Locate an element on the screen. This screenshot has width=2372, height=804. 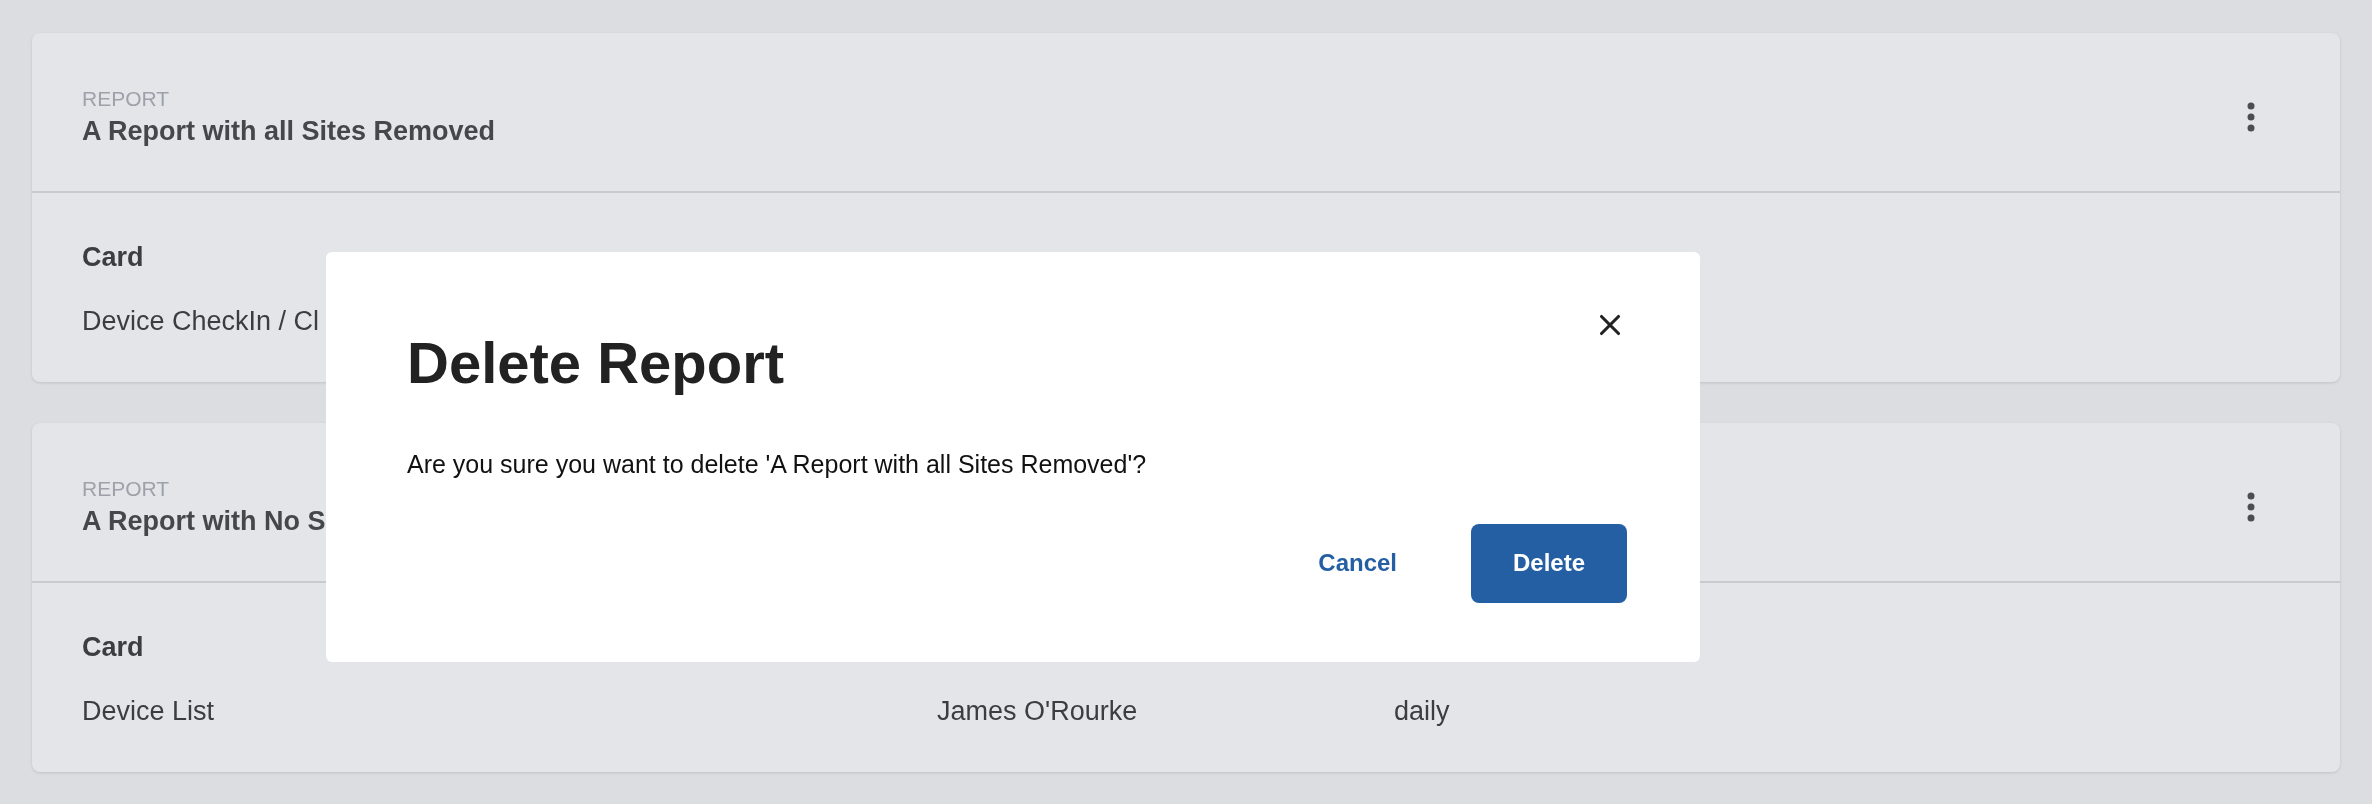
dialog-message: Are you sure you want to delete 'A Report with all Sites Removed'? is located at coordinates (777, 464).